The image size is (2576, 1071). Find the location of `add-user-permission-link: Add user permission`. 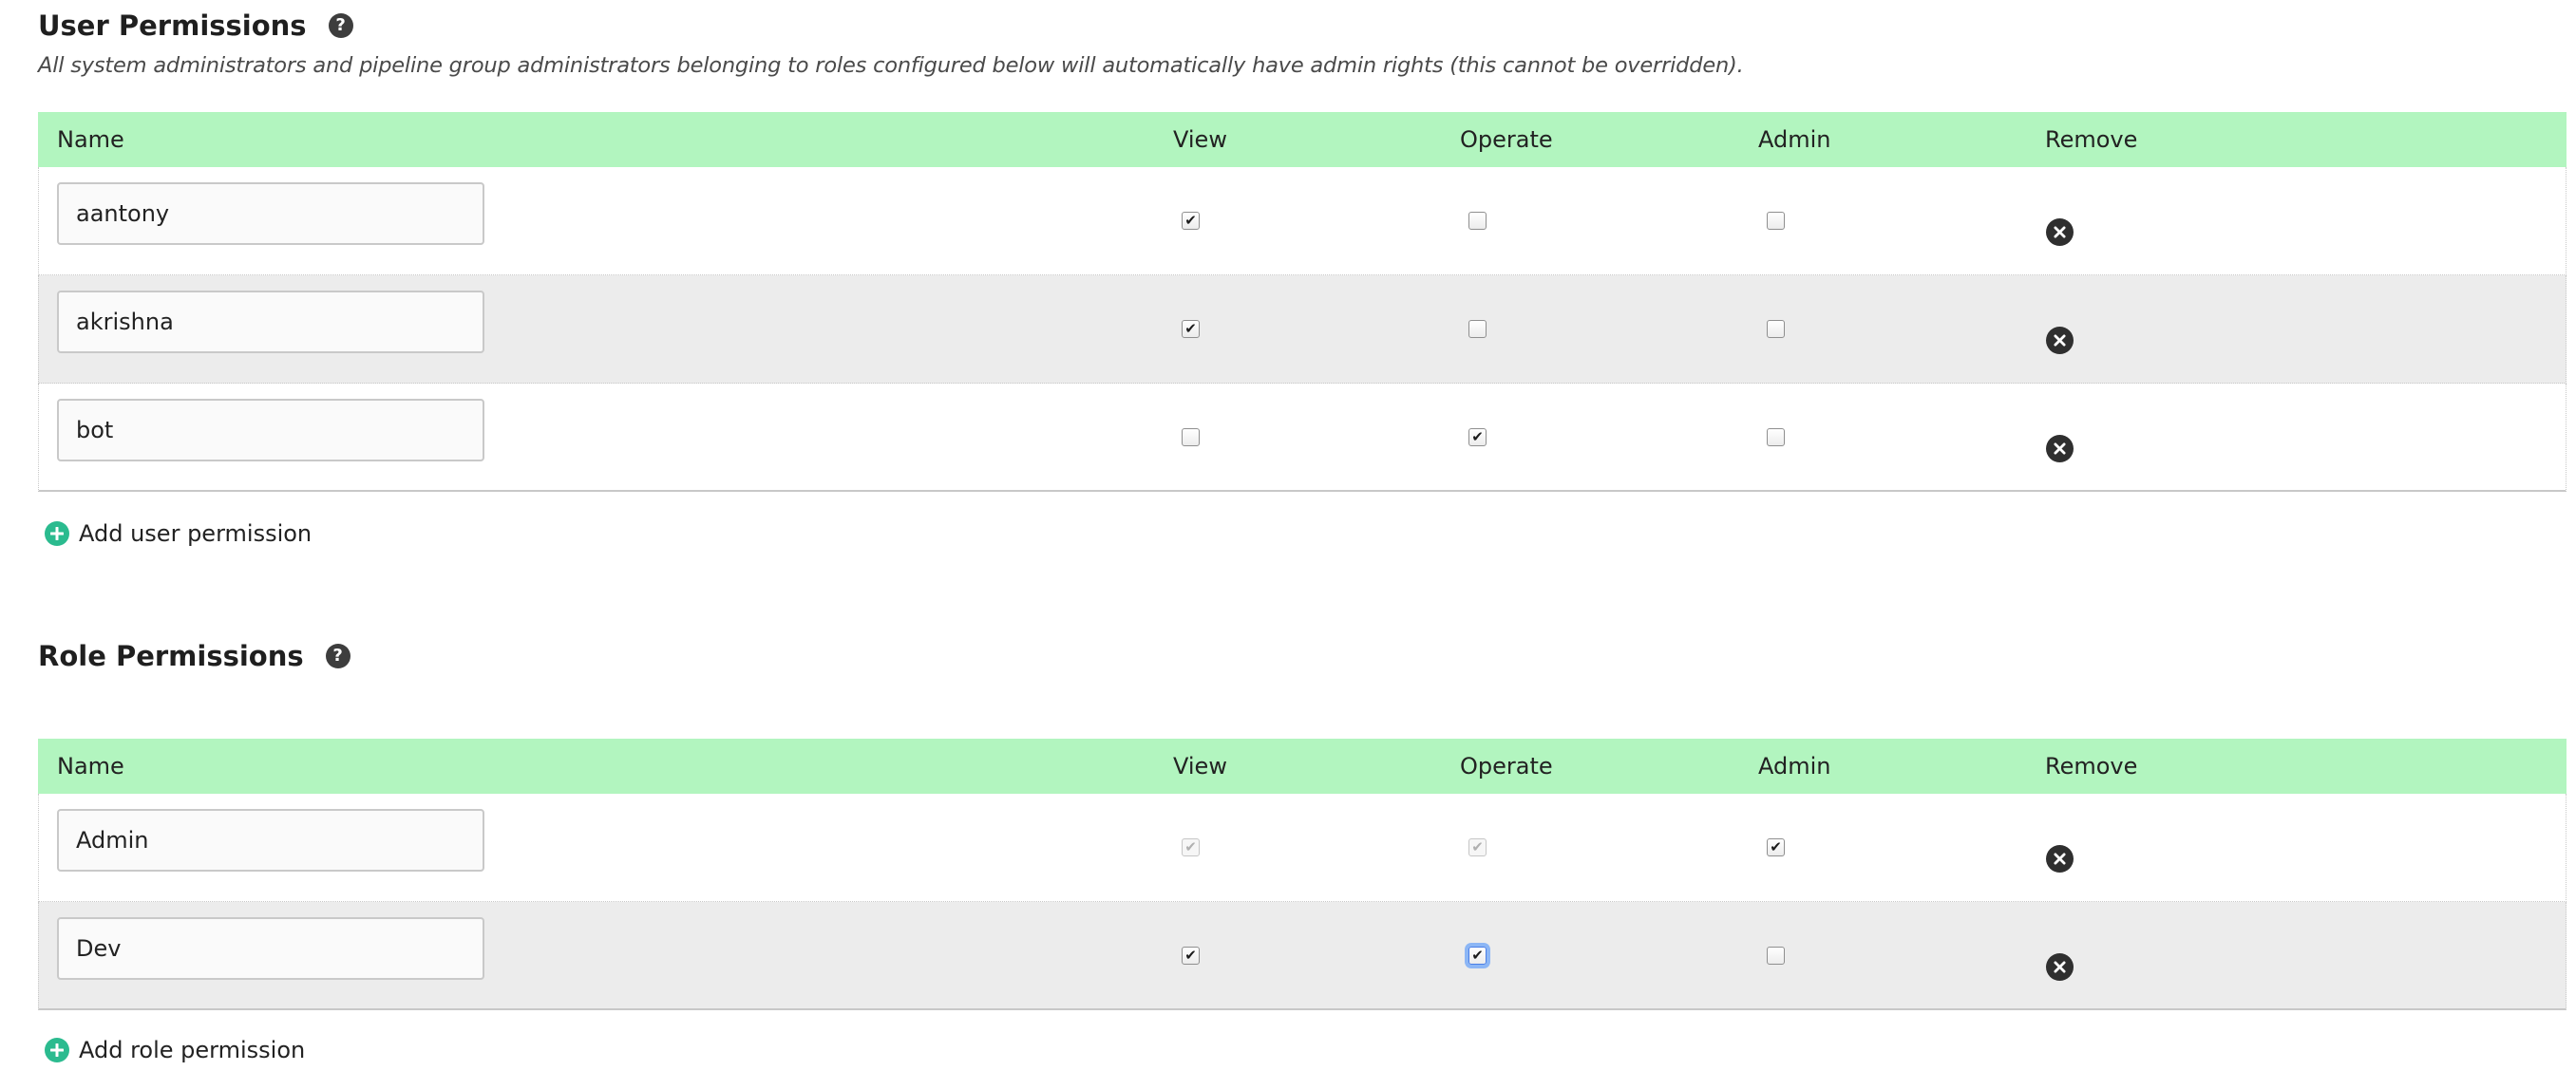

add-user-permission-link: Add user permission is located at coordinates (178, 534).